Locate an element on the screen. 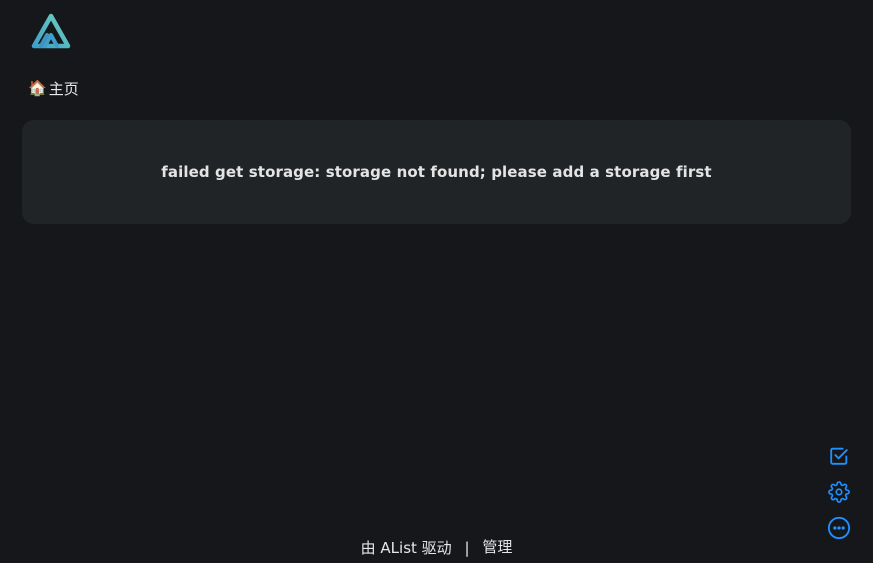 This screenshot has height=563, width=873. floating-toolbar is located at coordinates (839, 492).